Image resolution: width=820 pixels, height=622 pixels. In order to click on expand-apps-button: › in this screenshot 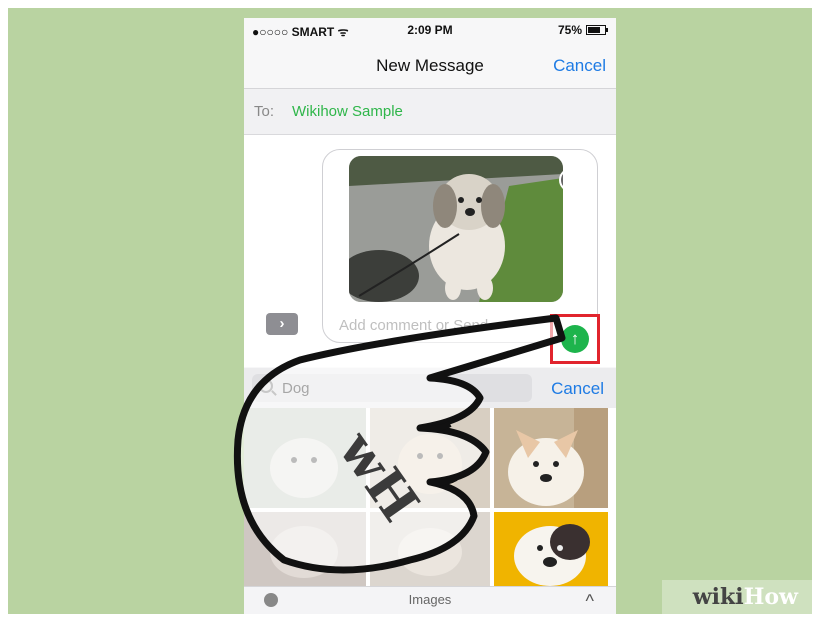, I will do `click(282, 324)`.